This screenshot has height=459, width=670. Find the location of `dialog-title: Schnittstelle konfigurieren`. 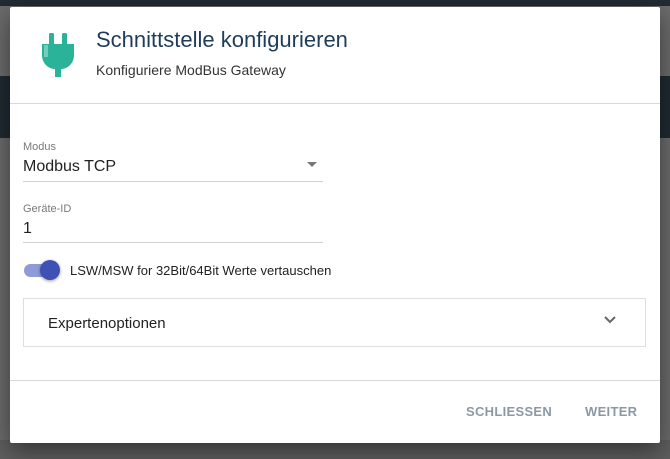

dialog-title: Schnittstelle konfigurieren is located at coordinates (222, 39).